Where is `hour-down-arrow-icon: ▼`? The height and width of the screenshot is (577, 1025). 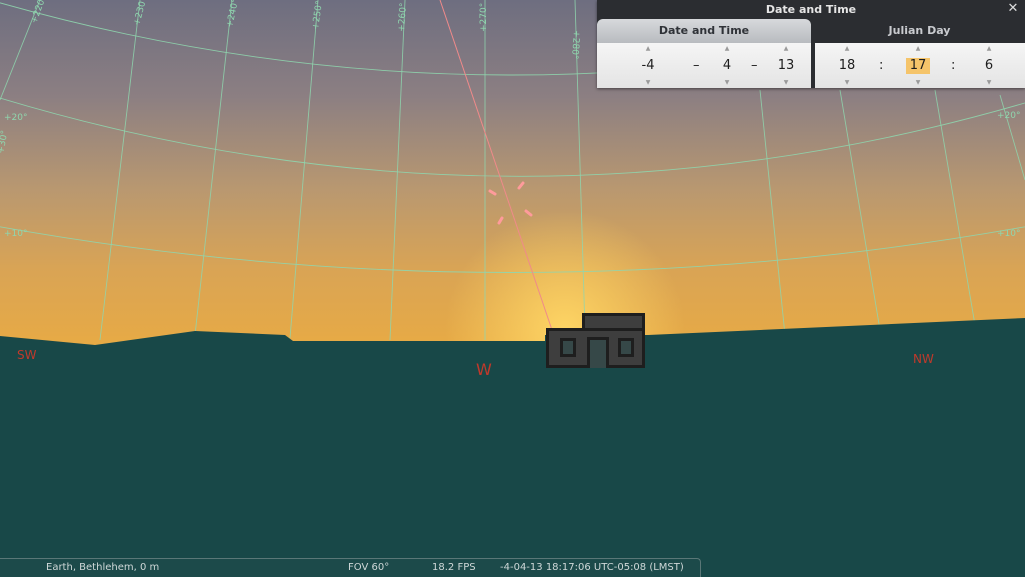
hour-down-arrow-icon: ▼ is located at coordinates (847, 82).